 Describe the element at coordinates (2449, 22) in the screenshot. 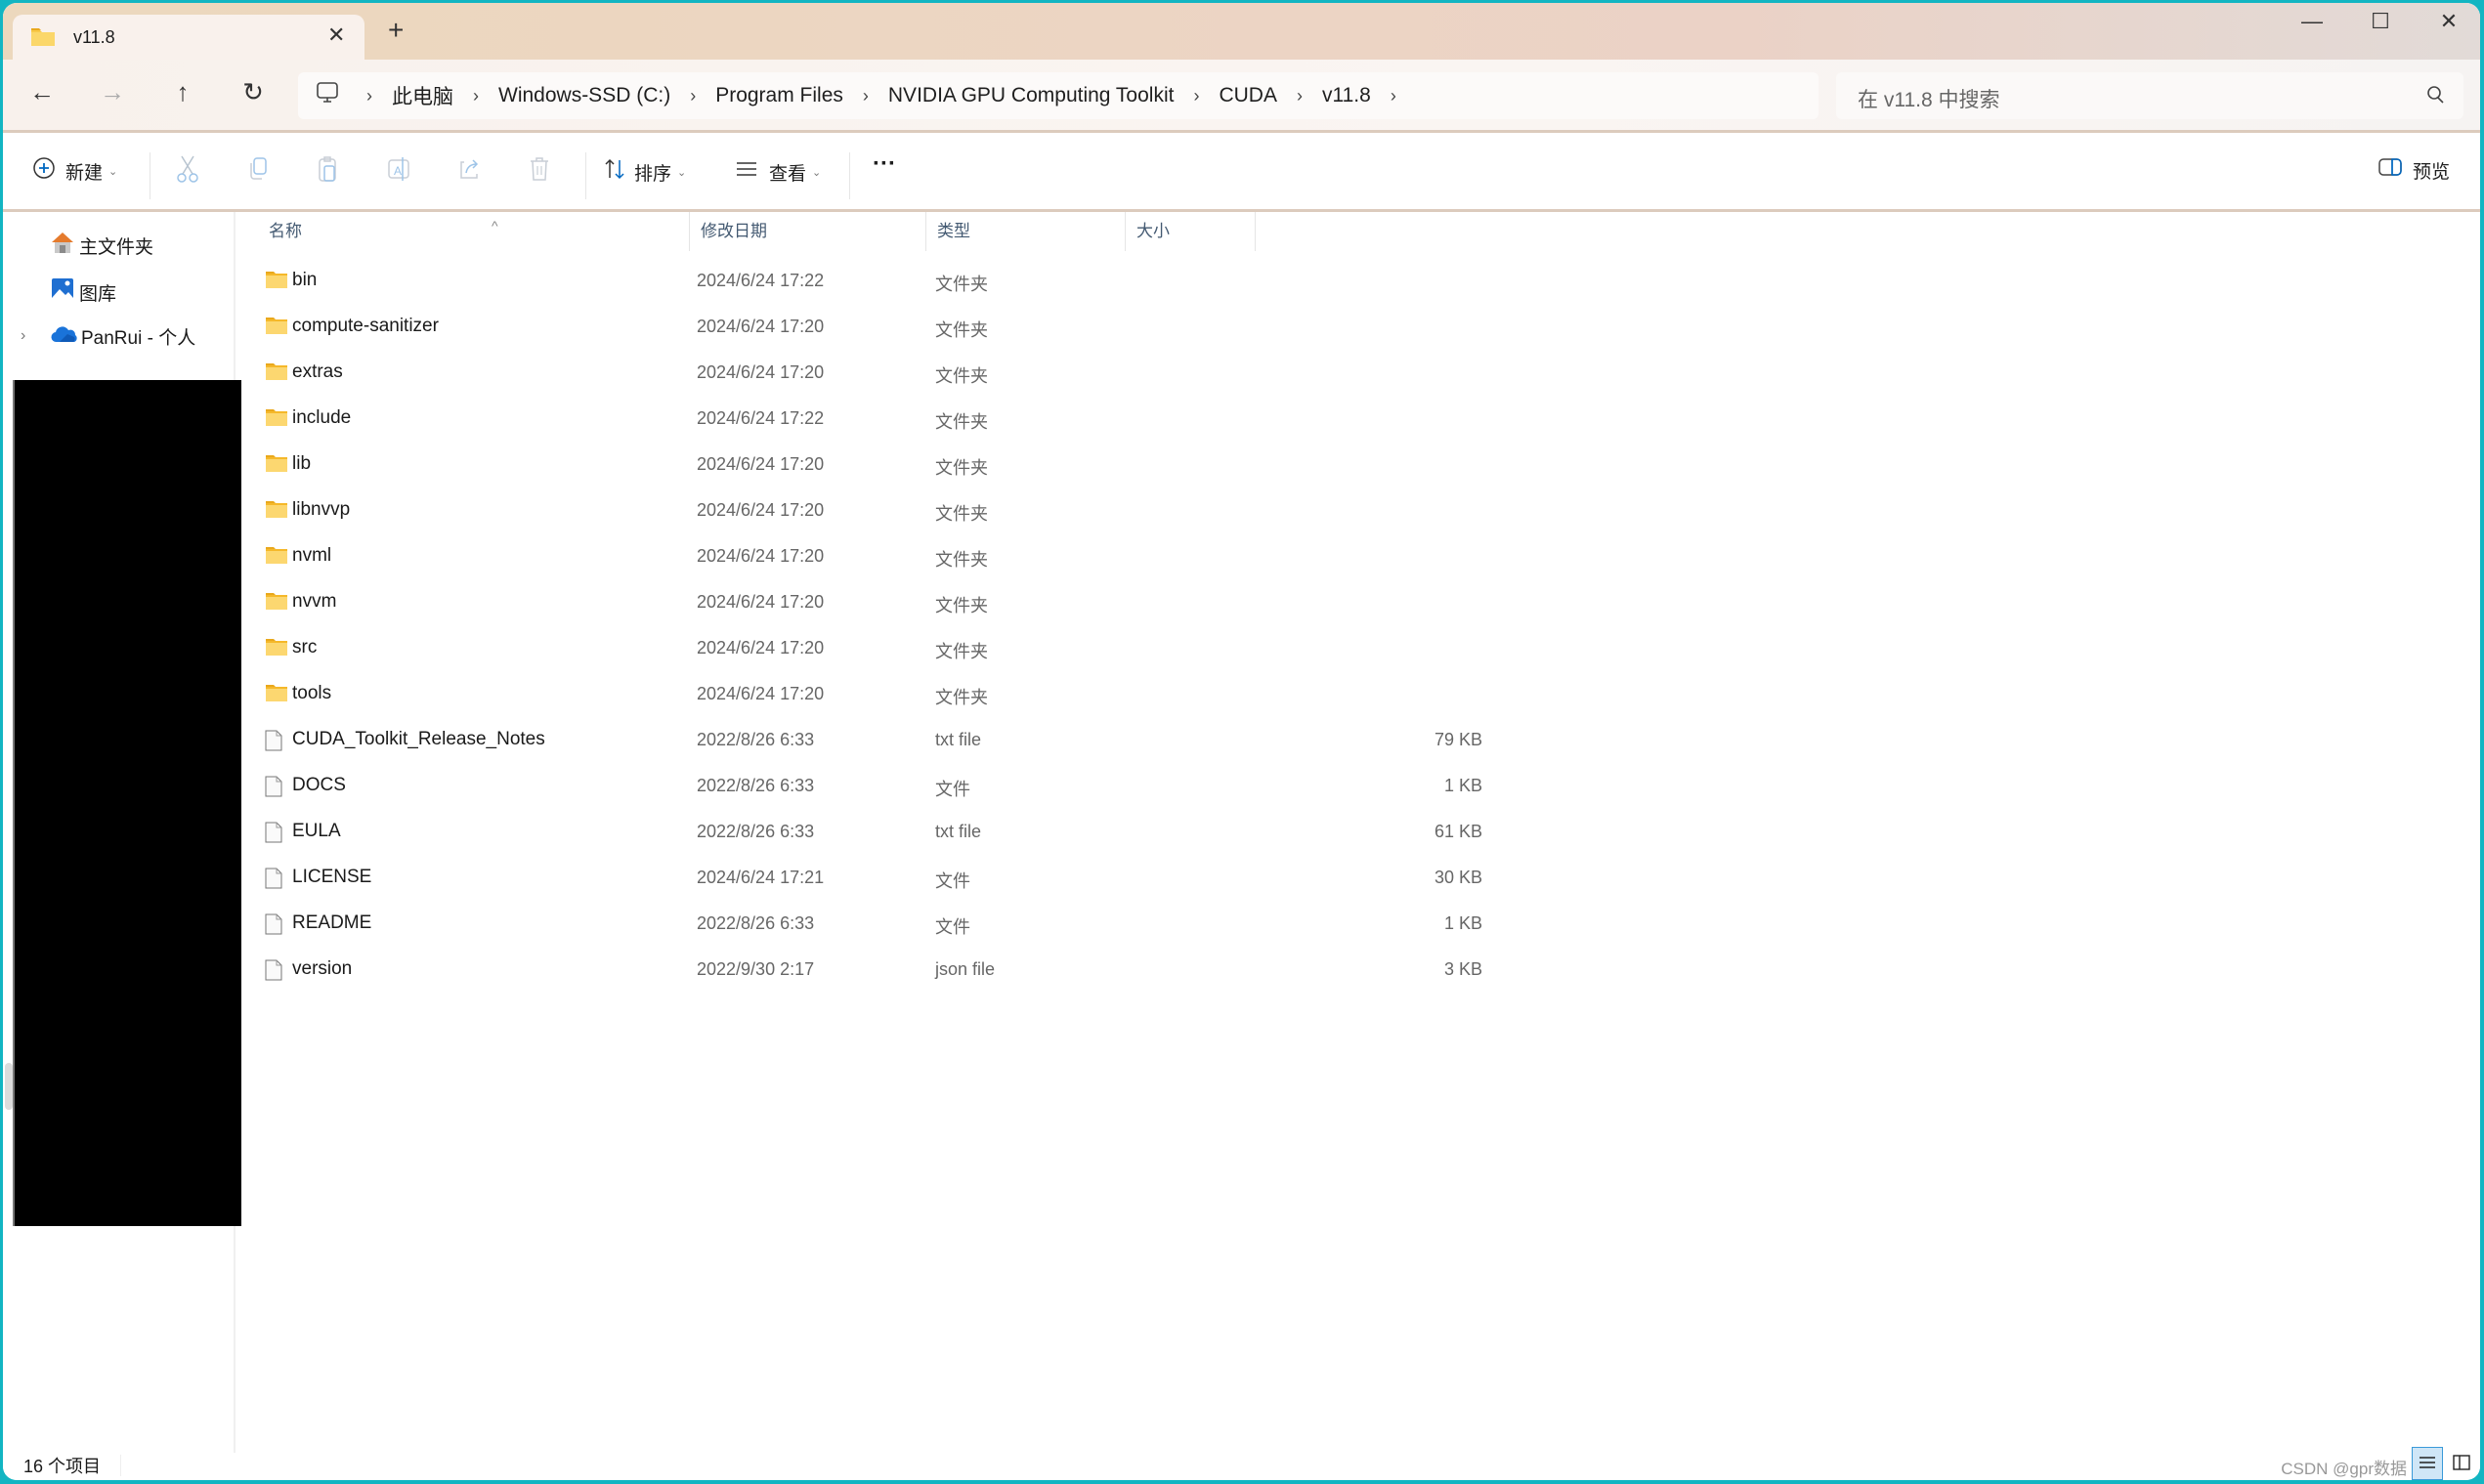

I see `close-window-button: ✕` at that location.